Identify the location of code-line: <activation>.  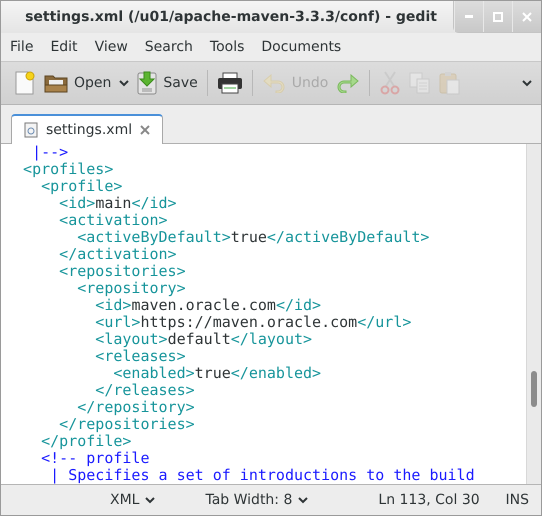
(113, 220).